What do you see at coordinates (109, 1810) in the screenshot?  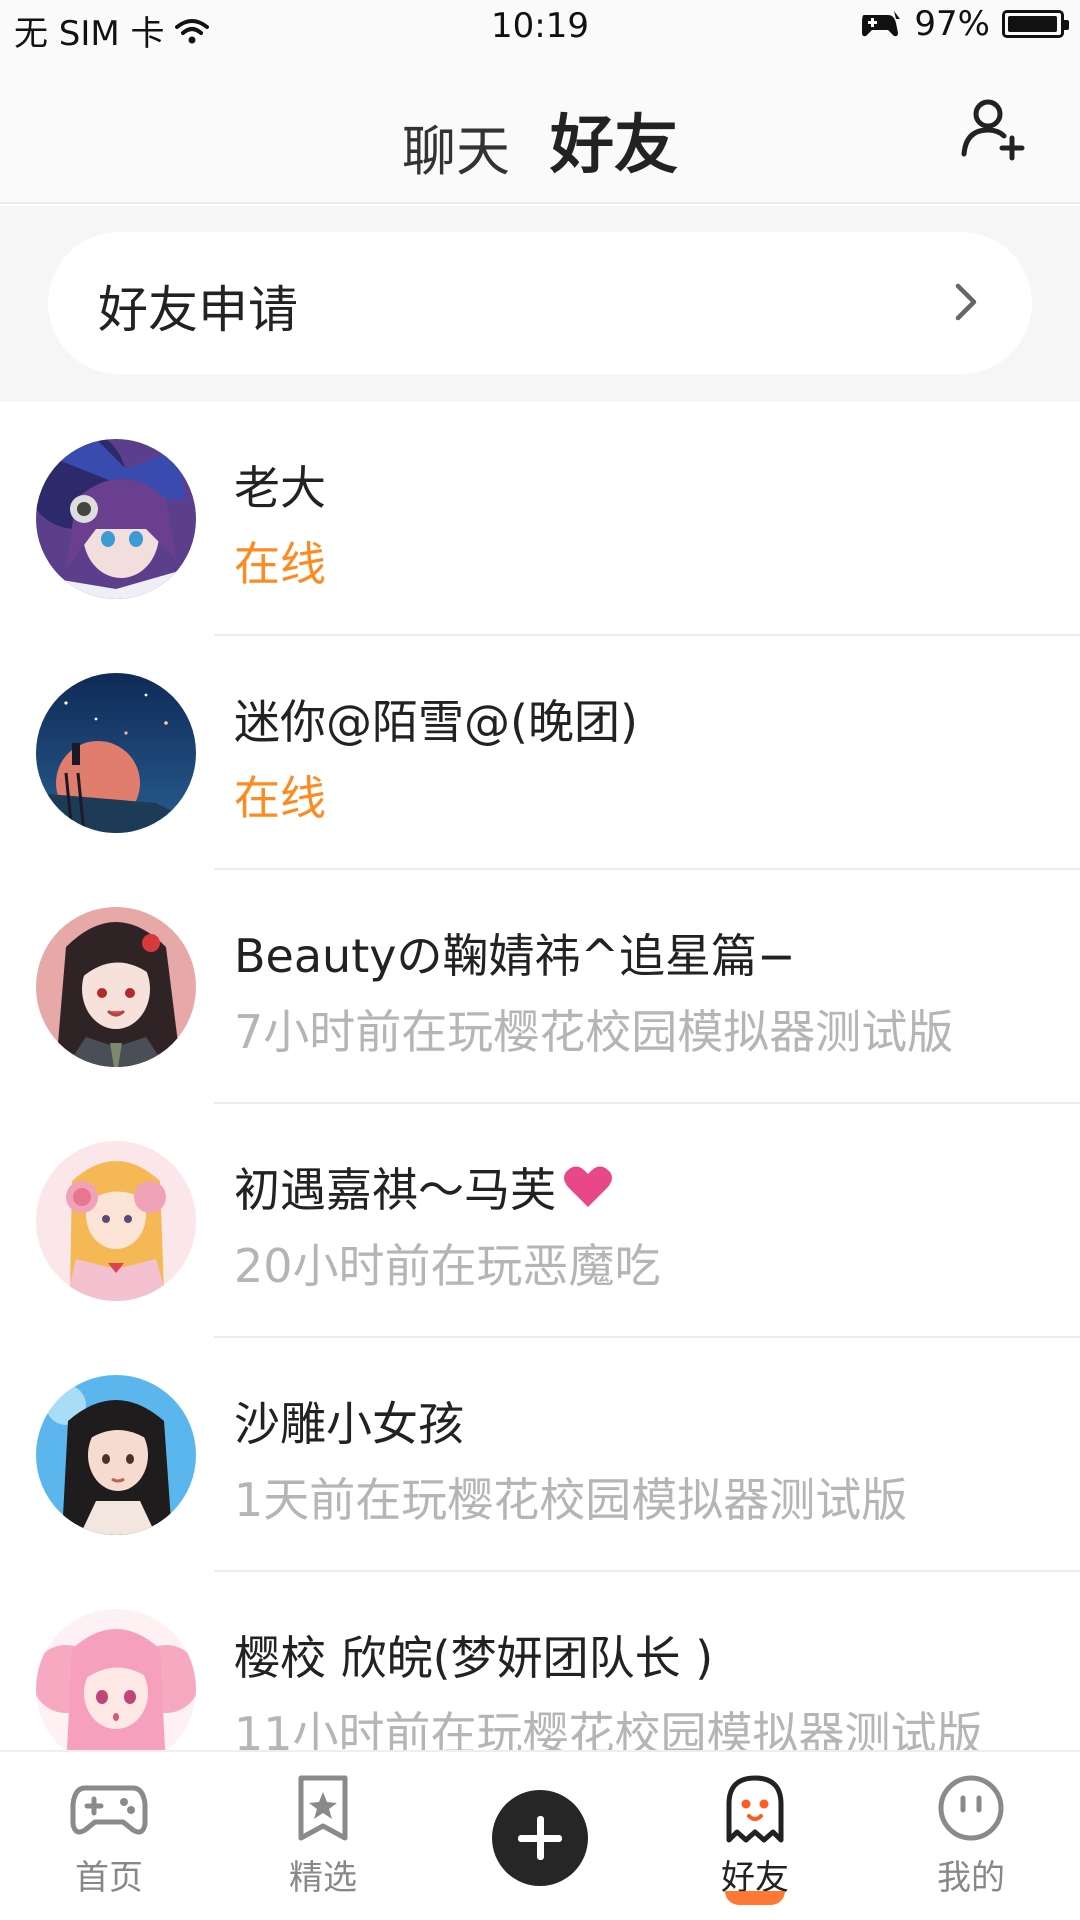 I see `gamepad-icon` at bounding box center [109, 1810].